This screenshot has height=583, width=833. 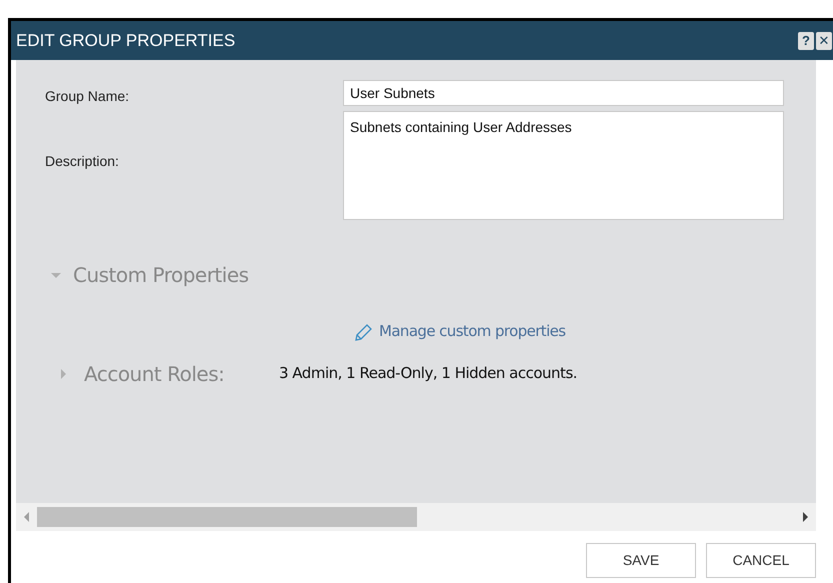 What do you see at coordinates (126, 41) in the screenshot?
I see `window-title: EDIT GROUP PROPERTIES` at bounding box center [126, 41].